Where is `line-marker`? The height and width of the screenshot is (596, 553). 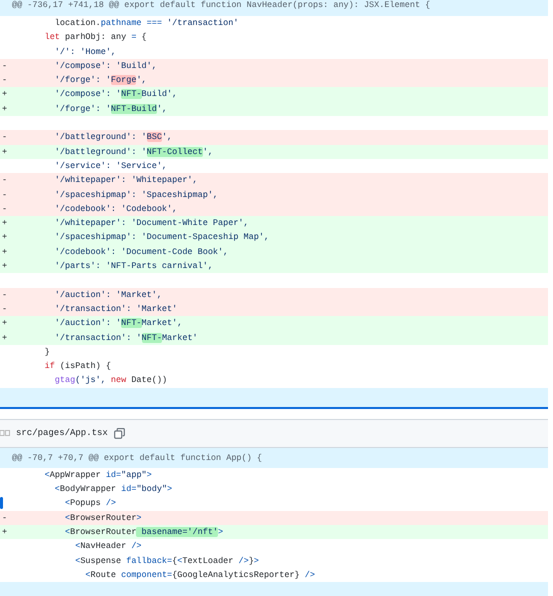 line-marker is located at coordinates (1, 503).